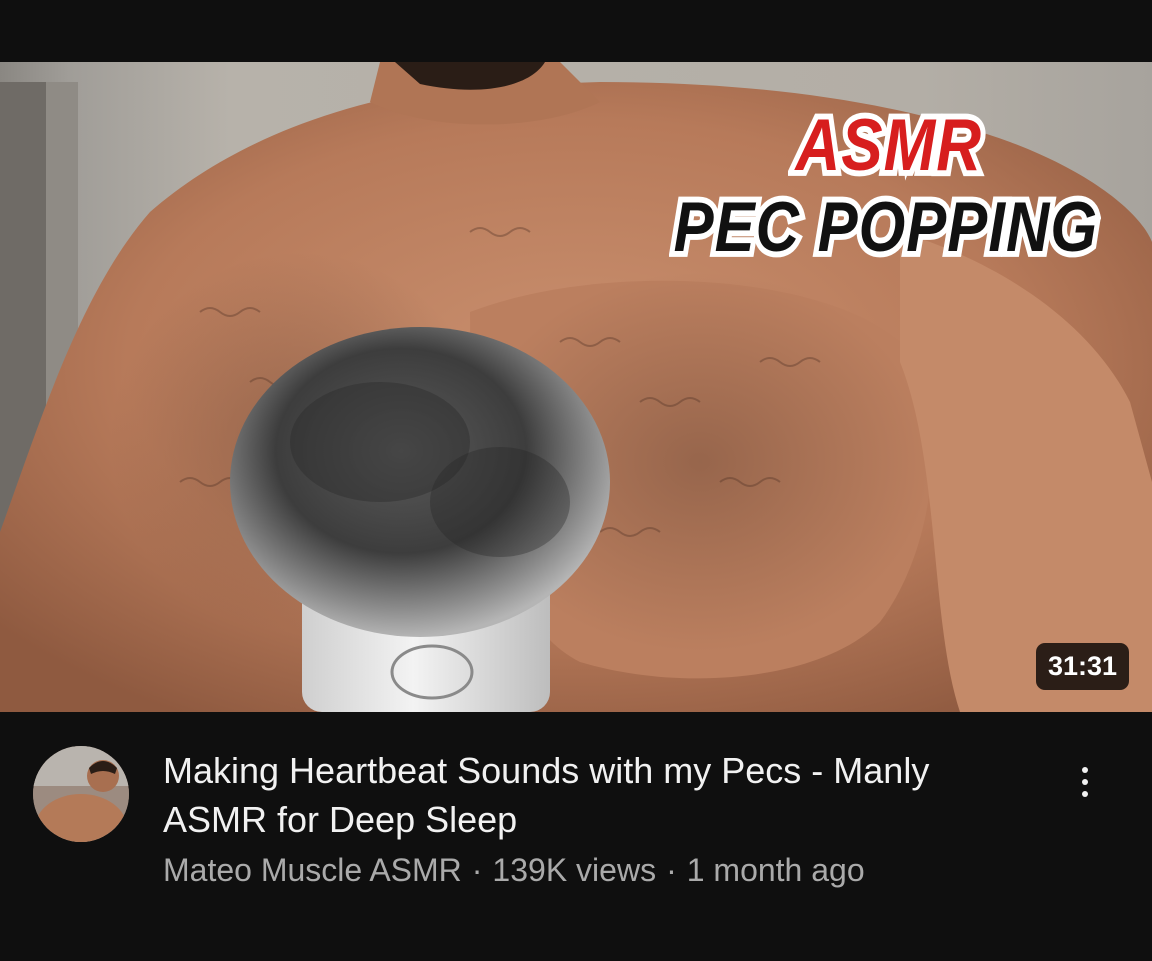  I want to click on thumbnail-title-line-2: PEC POPPING, so click(885, 226).